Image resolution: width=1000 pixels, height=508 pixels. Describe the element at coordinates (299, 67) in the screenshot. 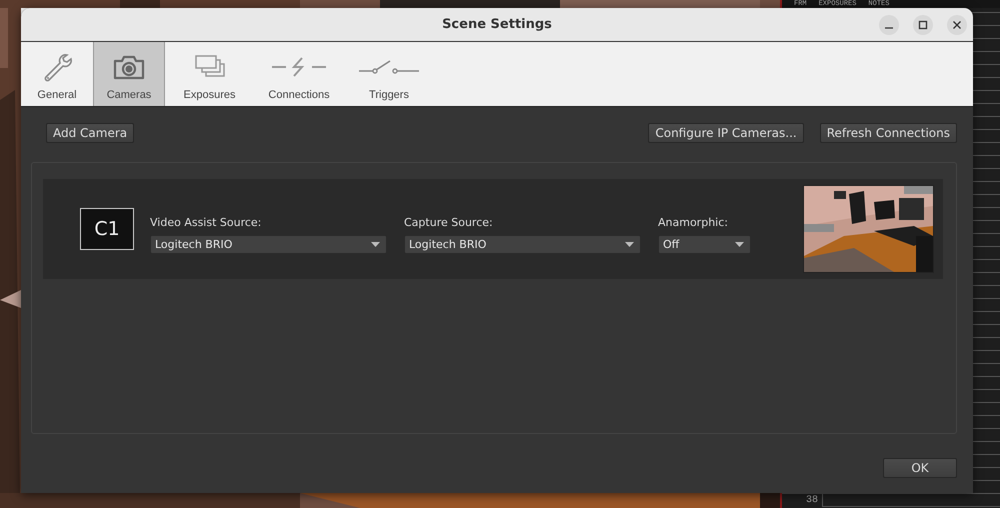

I see `lightning-line-icon` at that location.